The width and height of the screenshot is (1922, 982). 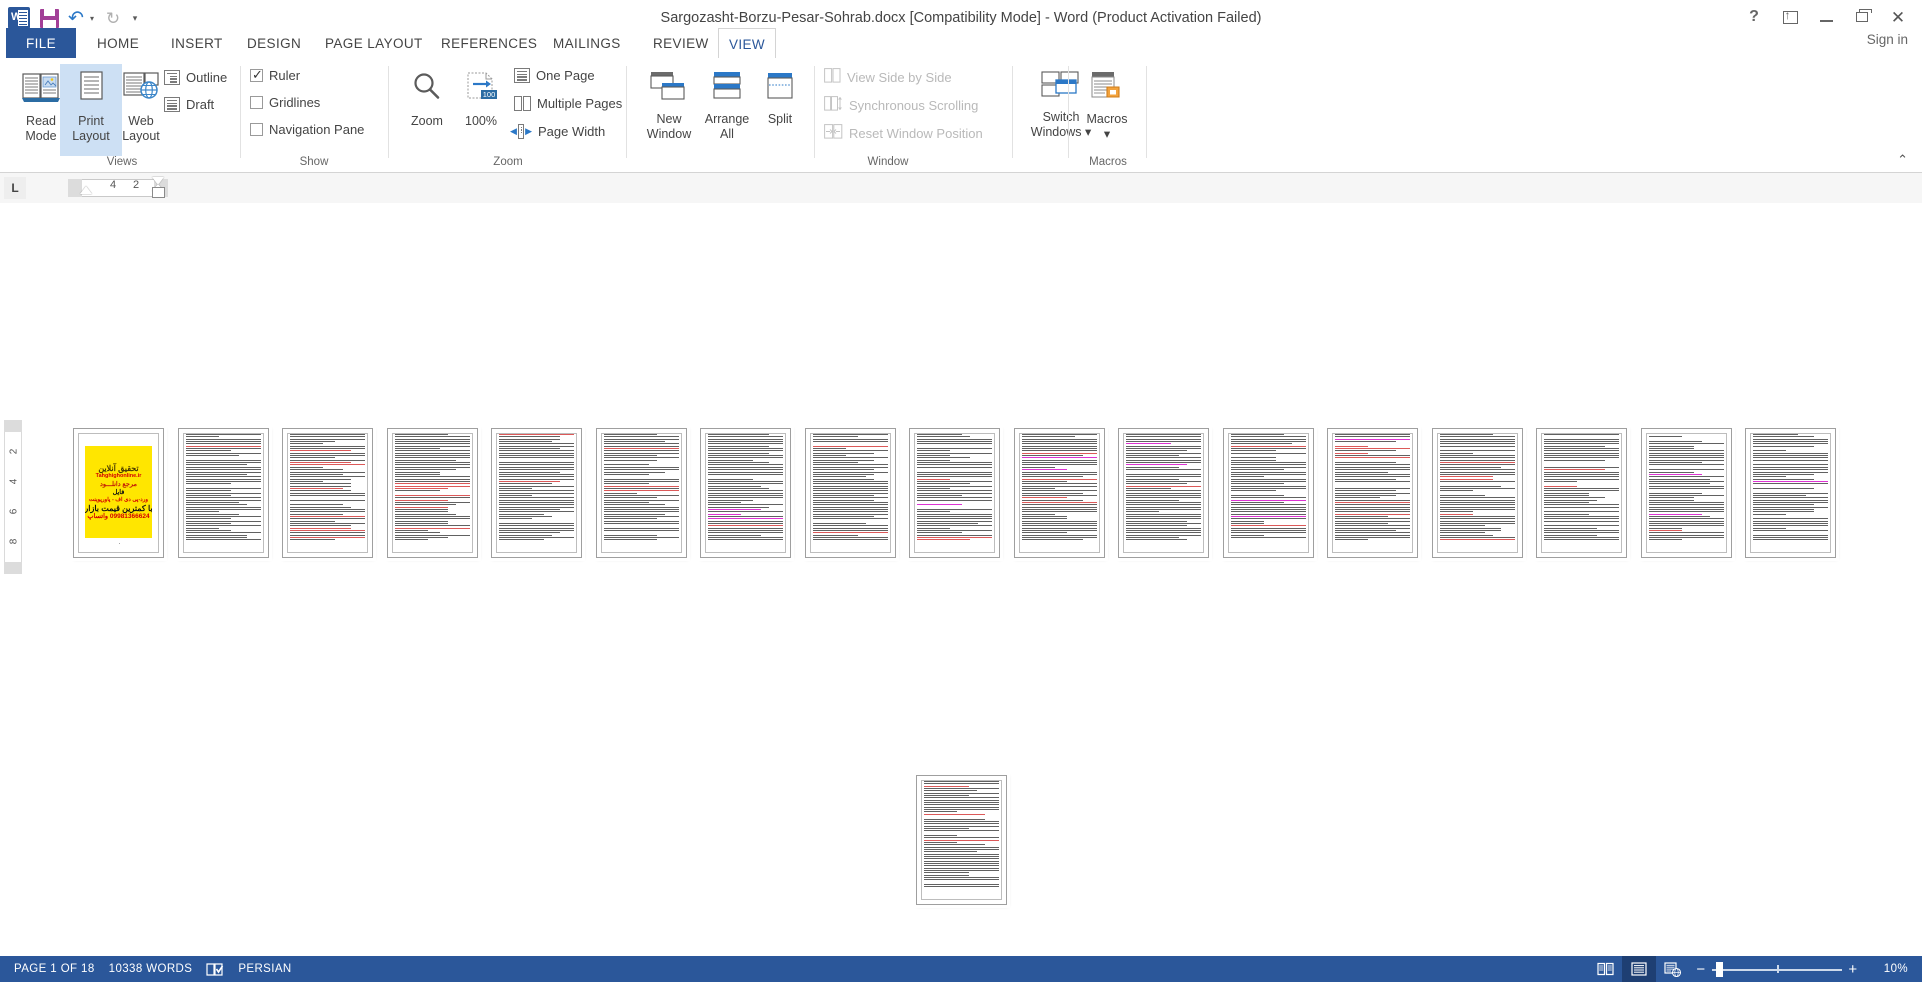 What do you see at coordinates (158, 192) in the screenshot?
I see `right-indent-marker` at bounding box center [158, 192].